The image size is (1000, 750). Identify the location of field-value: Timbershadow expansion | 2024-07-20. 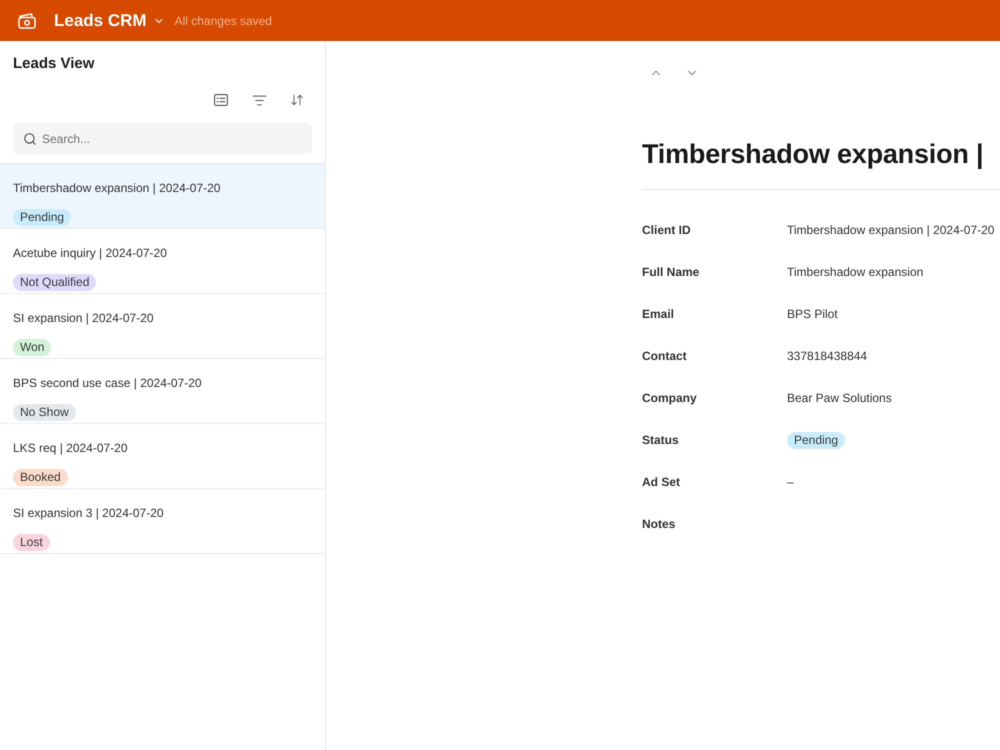
(890, 230).